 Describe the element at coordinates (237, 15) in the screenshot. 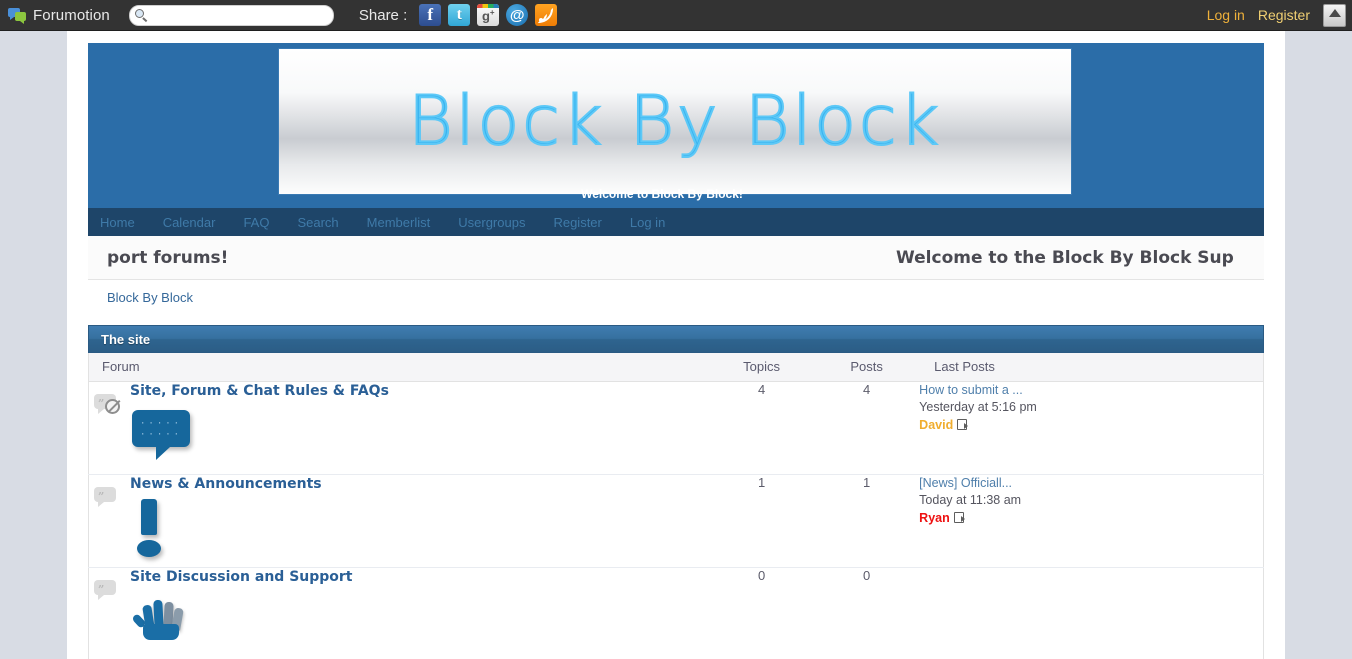

I see `search-input` at that location.